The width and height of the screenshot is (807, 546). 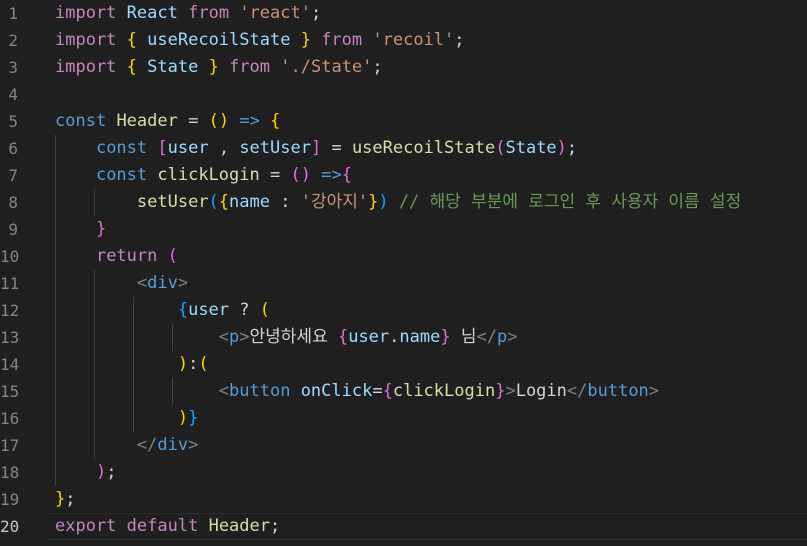 I want to click on code-line: 17 </div>, so click(x=403, y=445).